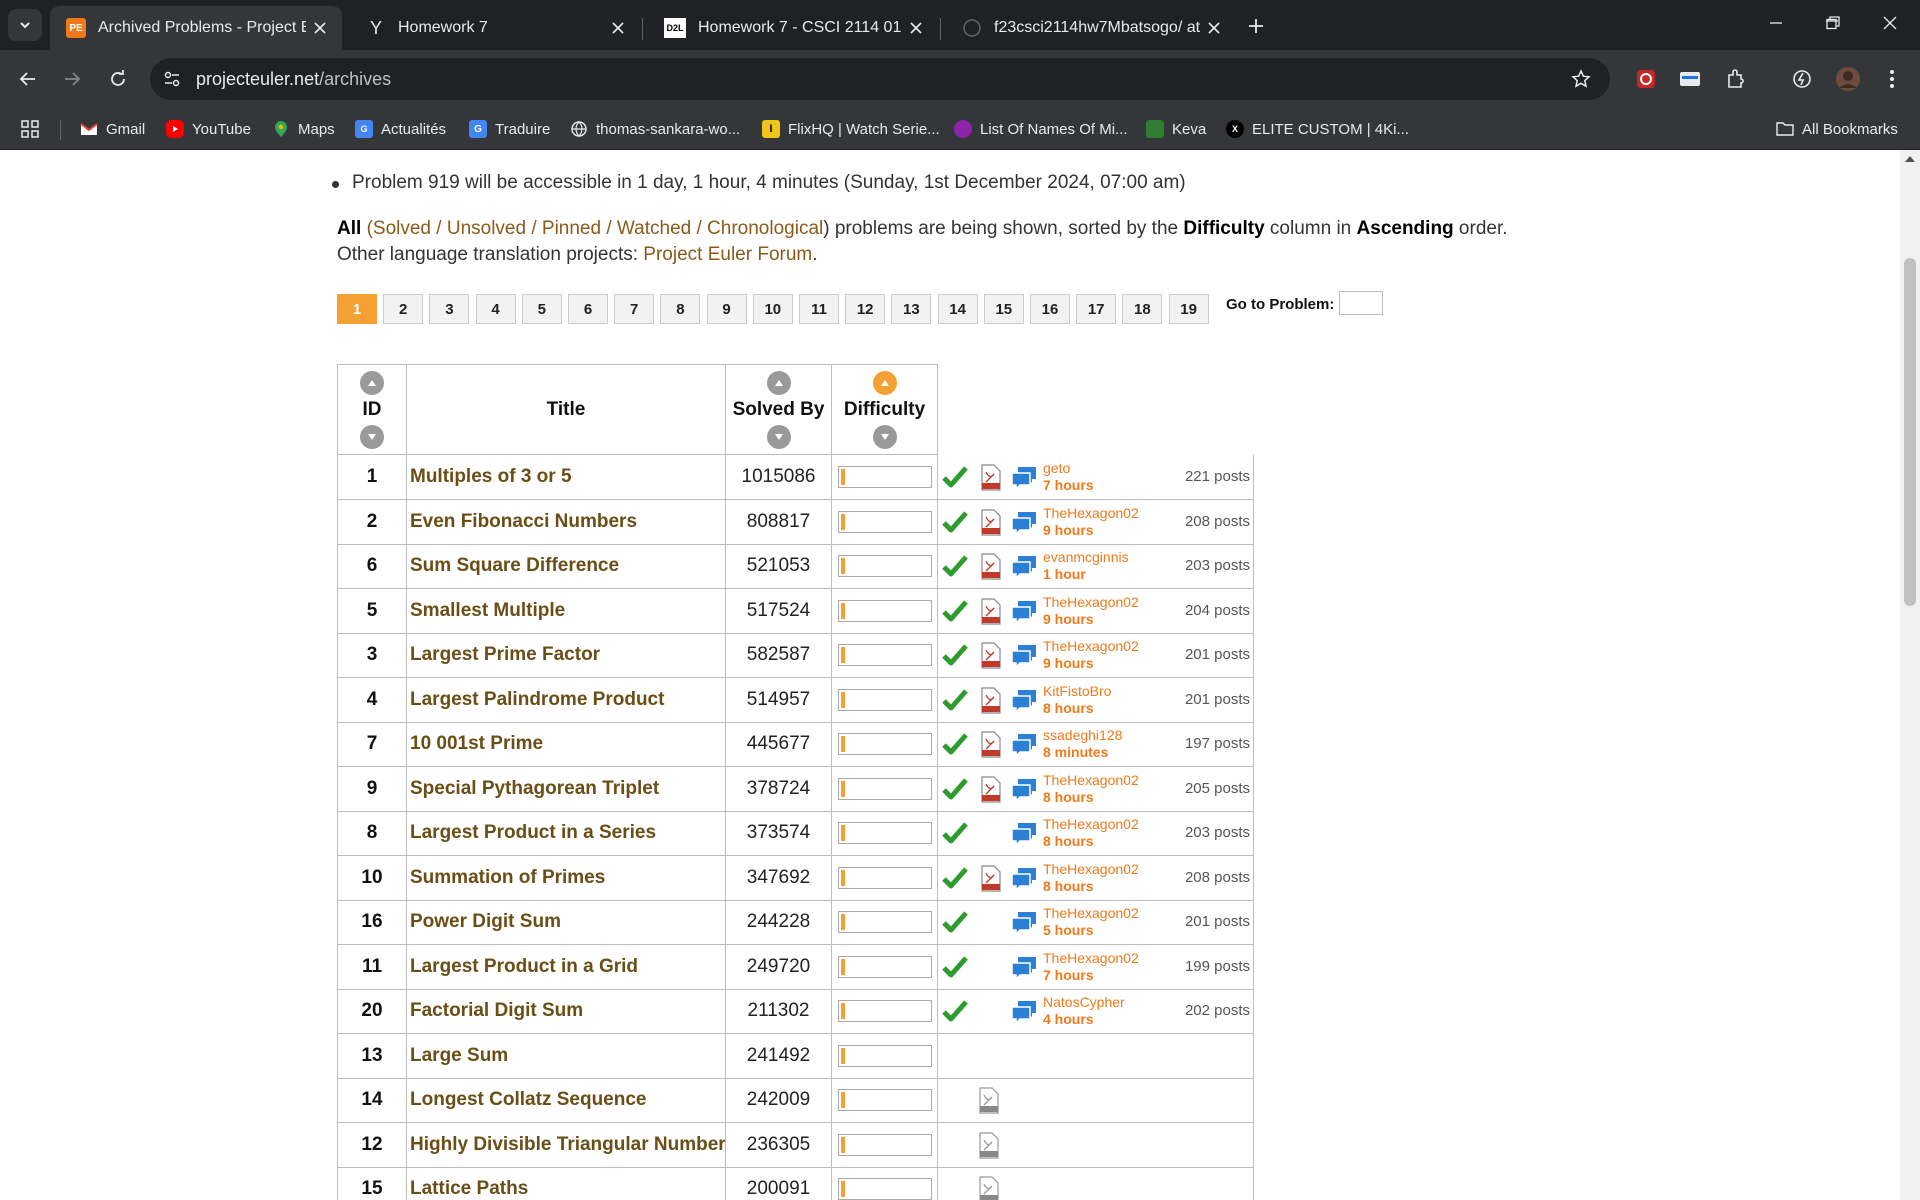  Describe the element at coordinates (566, 833) in the screenshot. I see `problem-title-link: Largest Product in a Series` at that location.